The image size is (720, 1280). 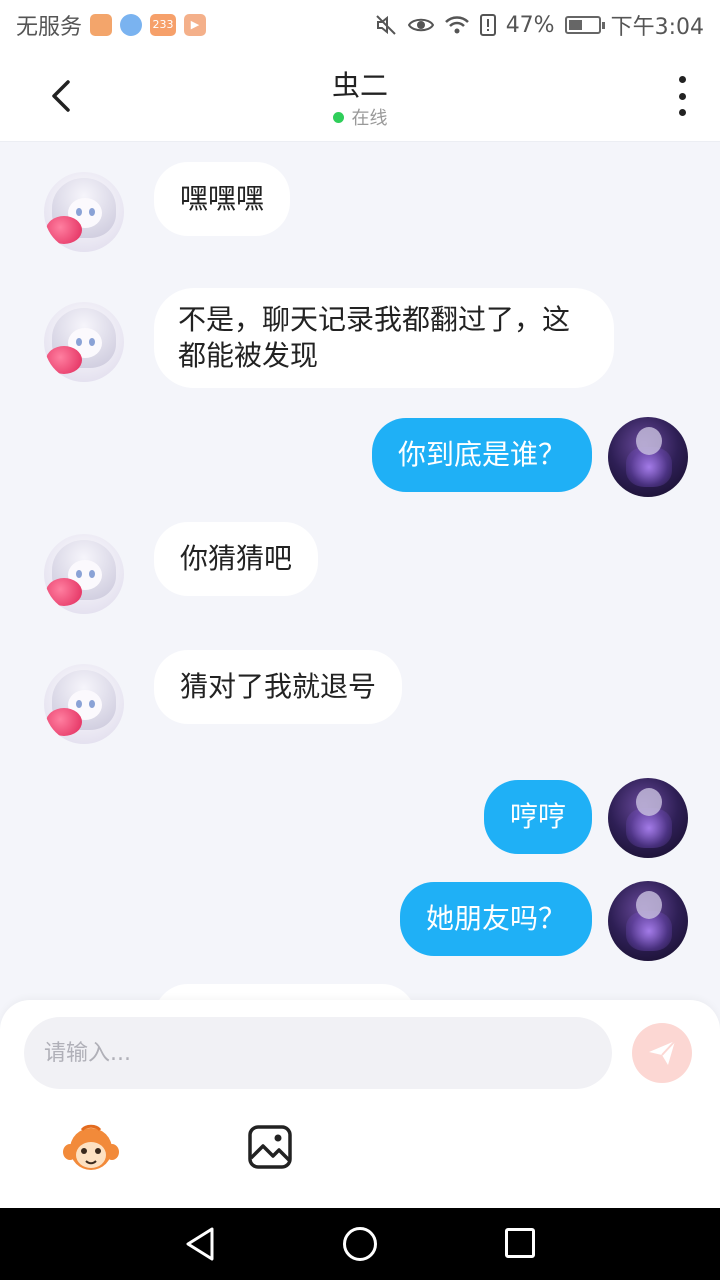 I want to click on paper-plane-icon, so click(x=662, y=1052).